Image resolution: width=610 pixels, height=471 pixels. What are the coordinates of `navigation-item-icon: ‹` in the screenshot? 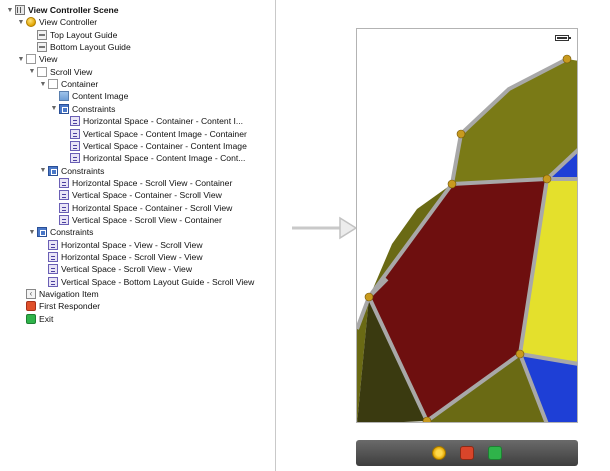 It's located at (31, 294).